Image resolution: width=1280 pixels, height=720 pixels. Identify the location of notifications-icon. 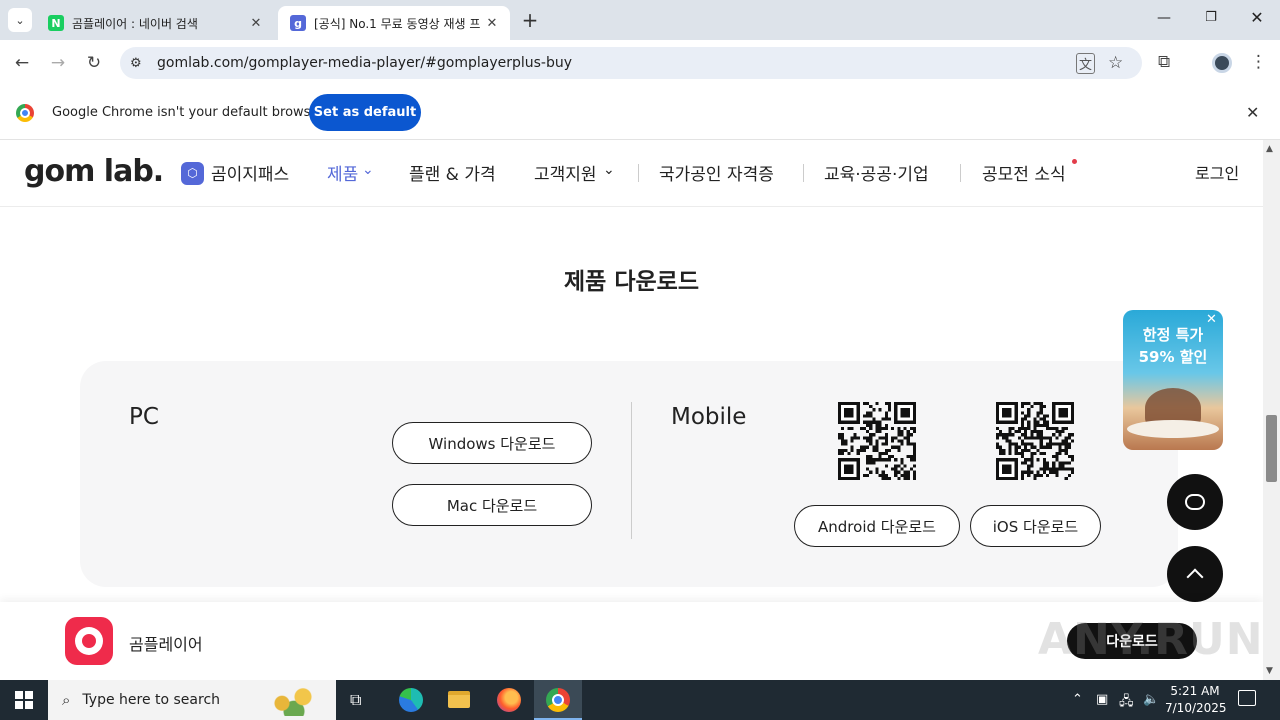
(1247, 698).